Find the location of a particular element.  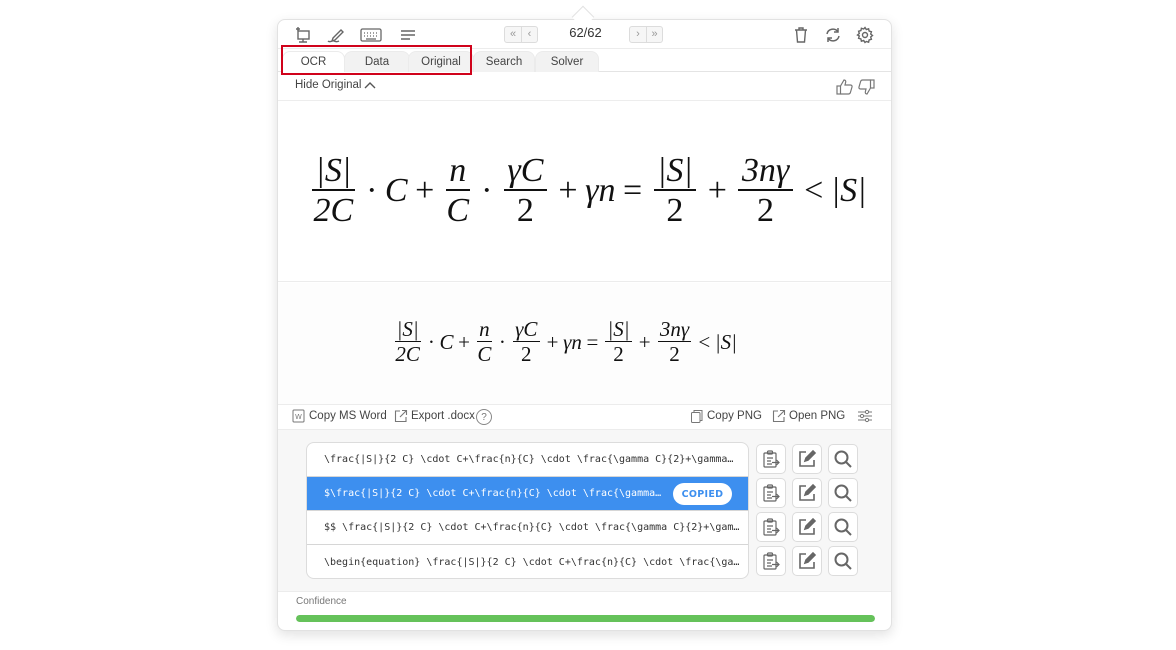

screen-capture-icon is located at coordinates (303, 35).